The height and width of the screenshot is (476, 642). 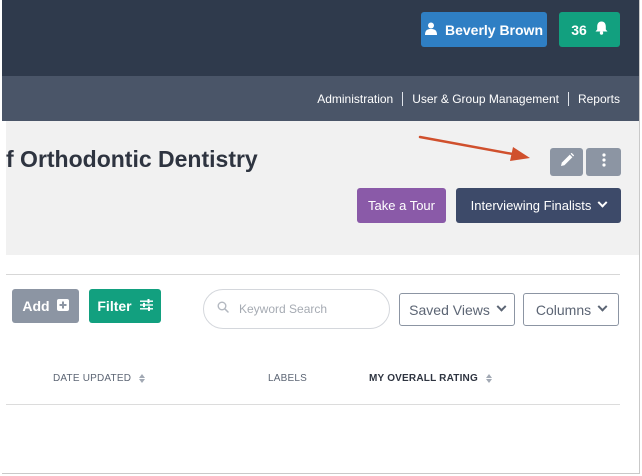 What do you see at coordinates (132, 159) in the screenshot?
I see `page-title: f Orthodontic Dentistry` at bounding box center [132, 159].